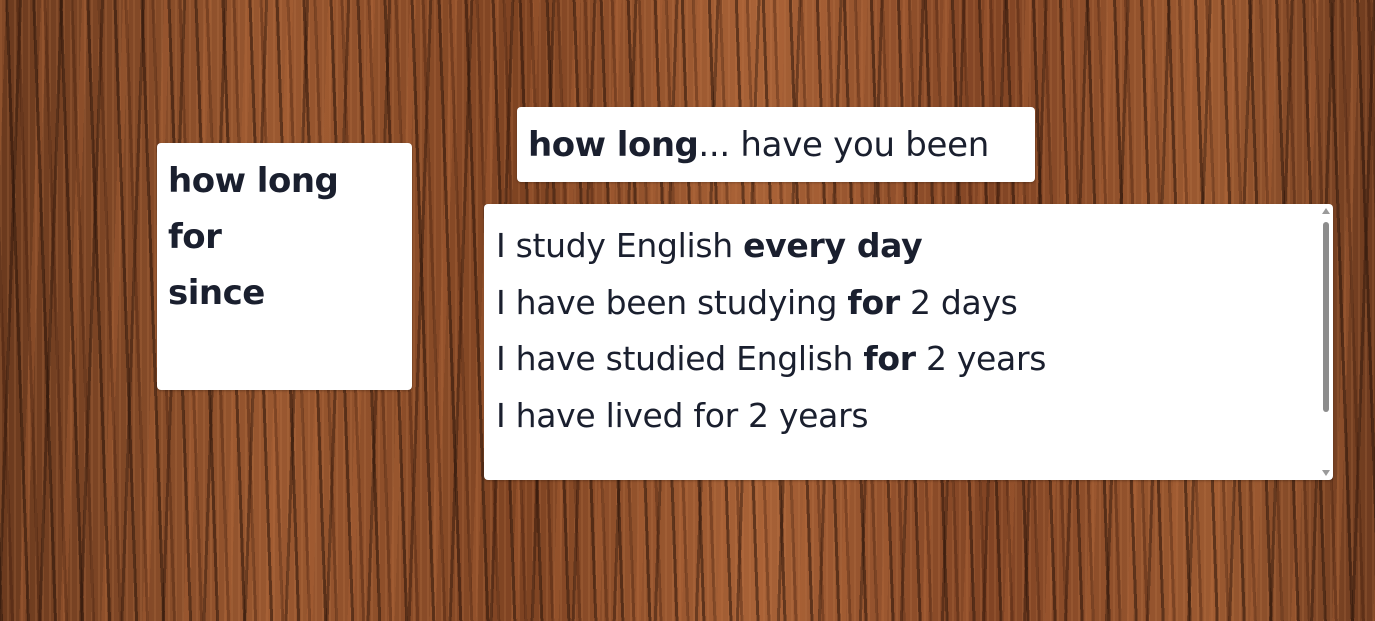  I want to click on question-rest: ... have you been, so click(843, 144).